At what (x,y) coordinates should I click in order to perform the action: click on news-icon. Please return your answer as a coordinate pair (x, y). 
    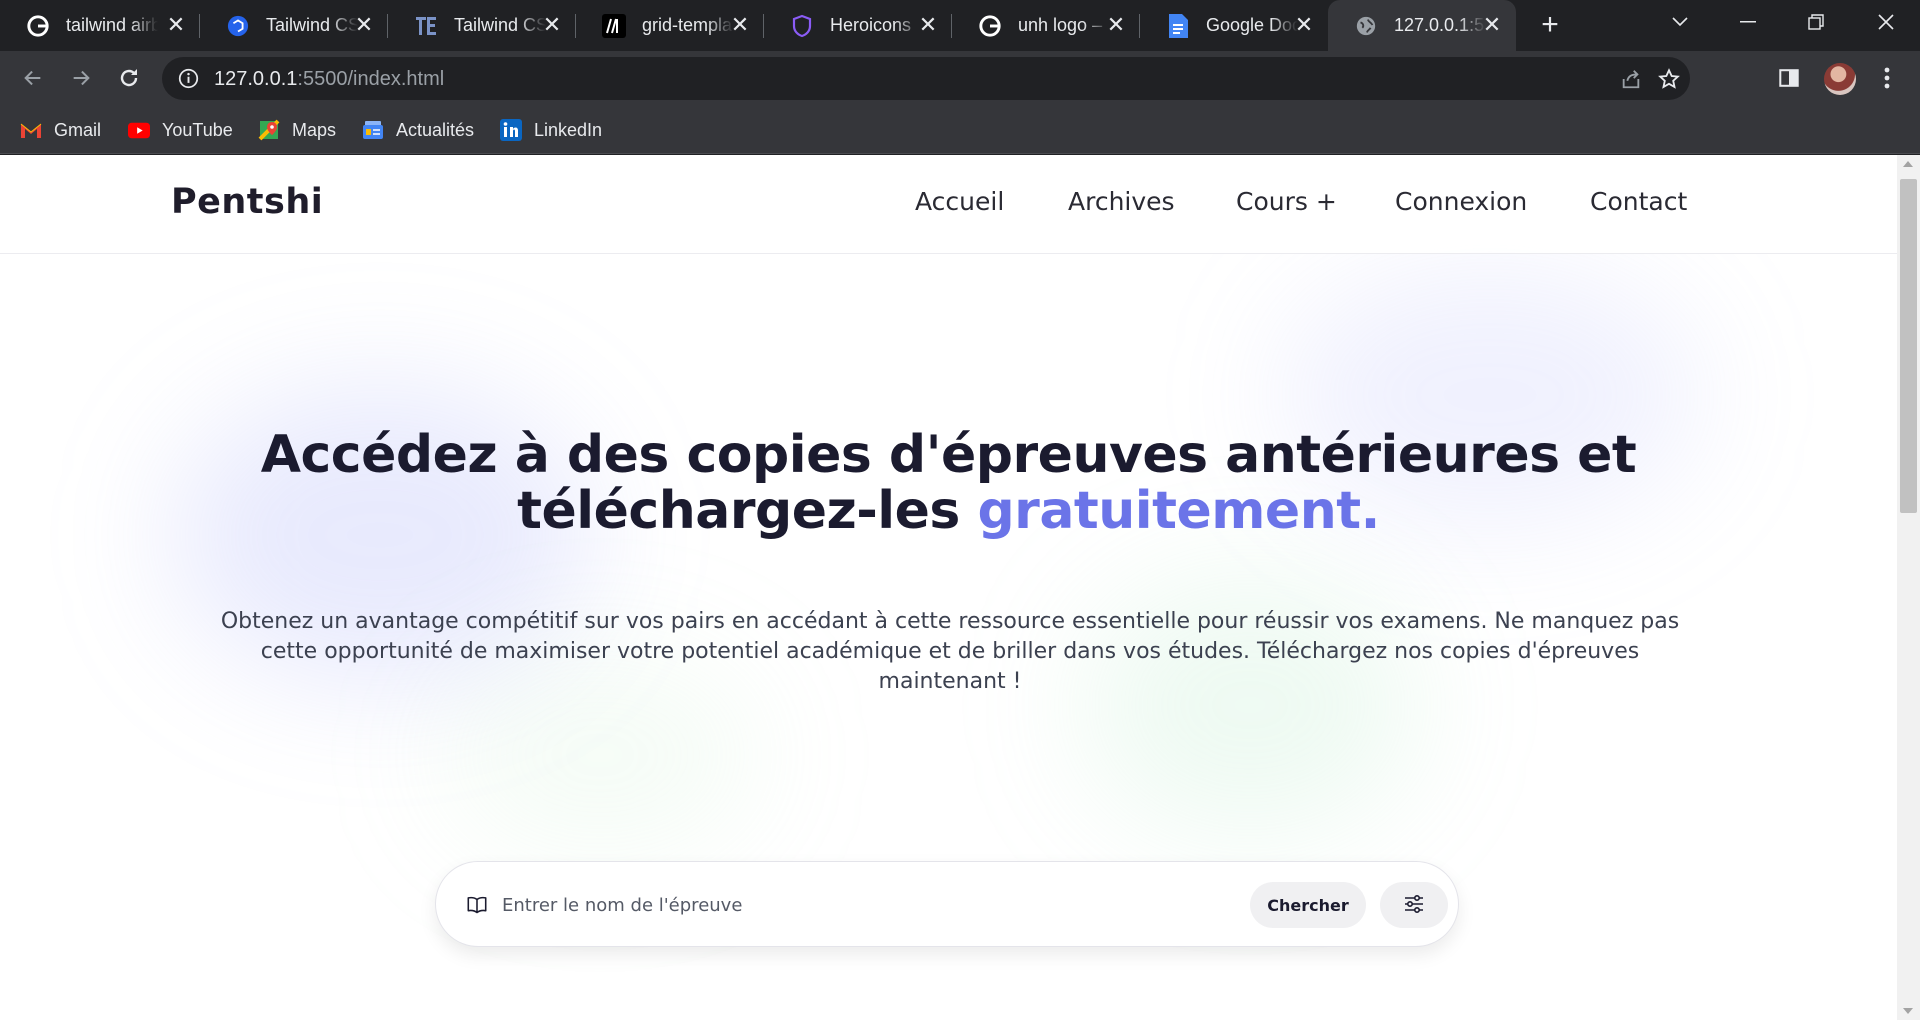
    Looking at the image, I should click on (373, 130).